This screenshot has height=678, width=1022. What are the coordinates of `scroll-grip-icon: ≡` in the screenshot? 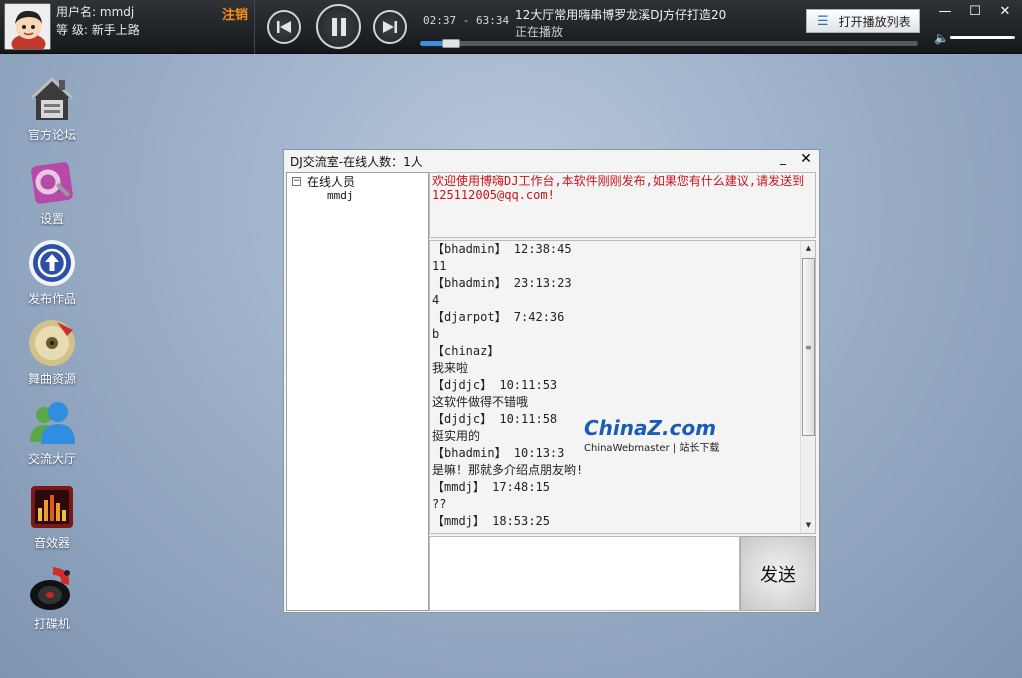 It's located at (808, 347).